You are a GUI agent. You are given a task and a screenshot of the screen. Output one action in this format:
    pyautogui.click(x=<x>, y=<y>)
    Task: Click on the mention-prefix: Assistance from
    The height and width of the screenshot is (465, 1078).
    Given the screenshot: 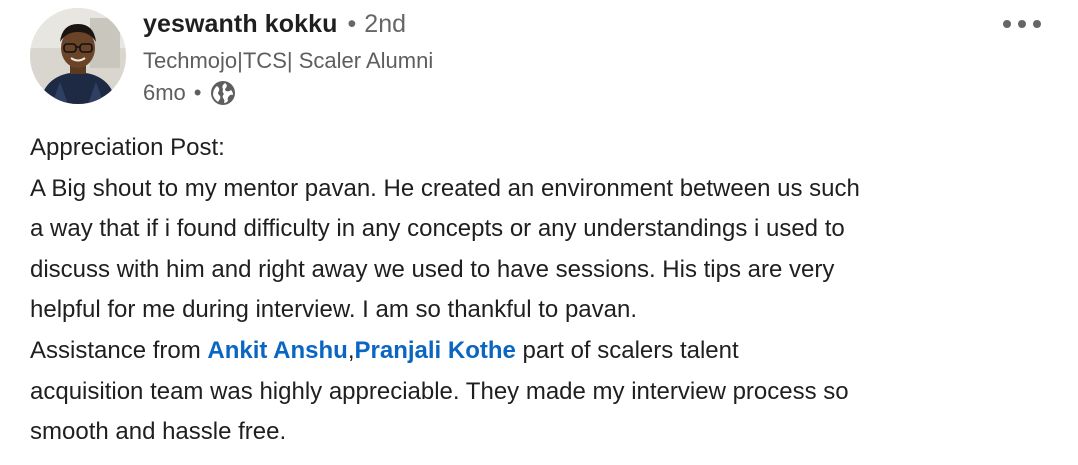 What is the action you would take?
    pyautogui.click(x=119, y=350)
    